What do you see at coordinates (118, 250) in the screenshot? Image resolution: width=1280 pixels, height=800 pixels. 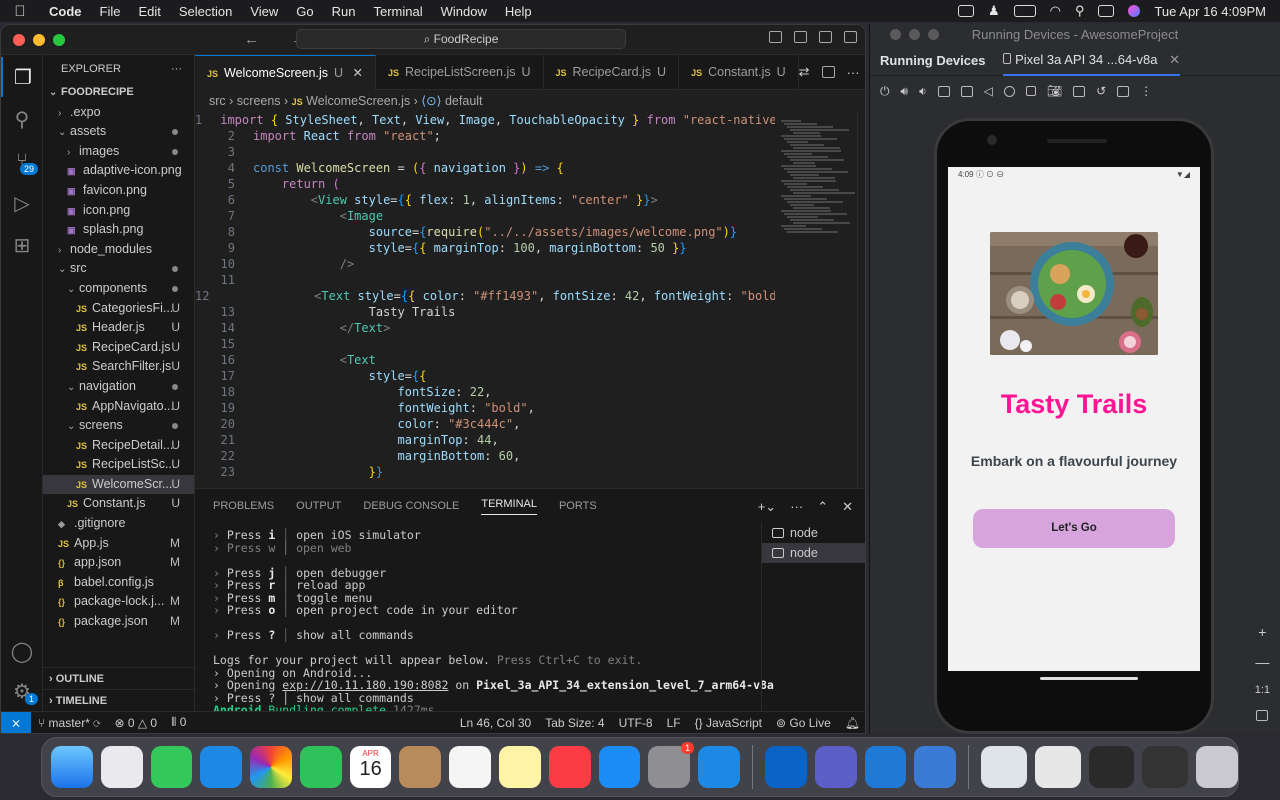 I see `tree-item: › node_modules` at bounding box center [118, 250].